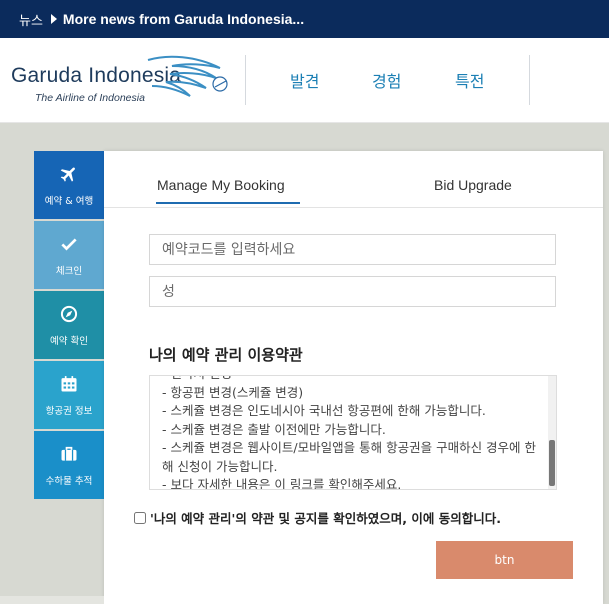 This screenshot has height=604, width=609. Describe the element at coordinates (221, 185) in the screenshot. I see `tab-manage-my-booking: Manage My Booking` at that location.